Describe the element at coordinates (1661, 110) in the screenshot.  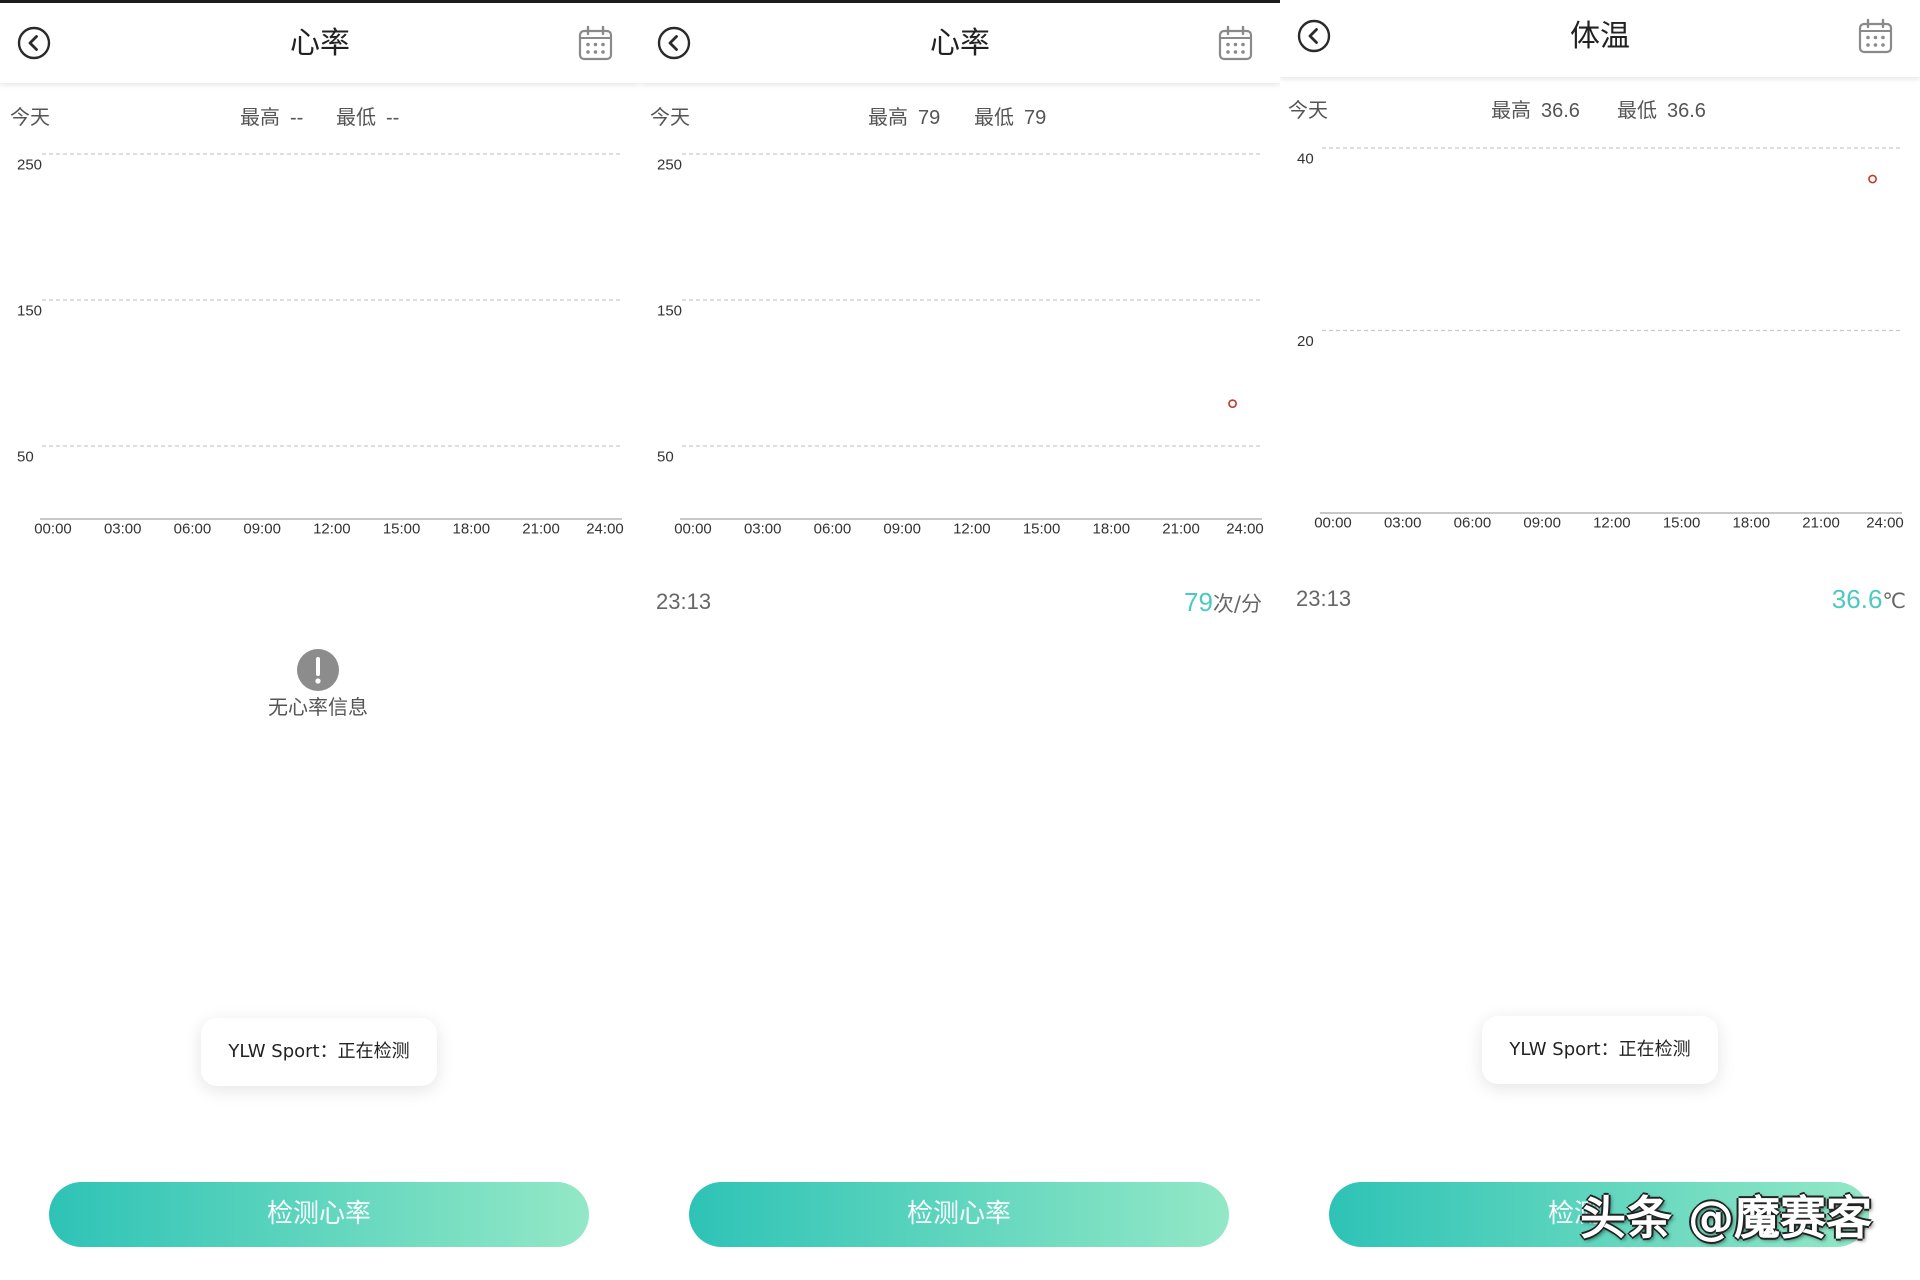
I see `min-stat: 最低 36.6` at that location.